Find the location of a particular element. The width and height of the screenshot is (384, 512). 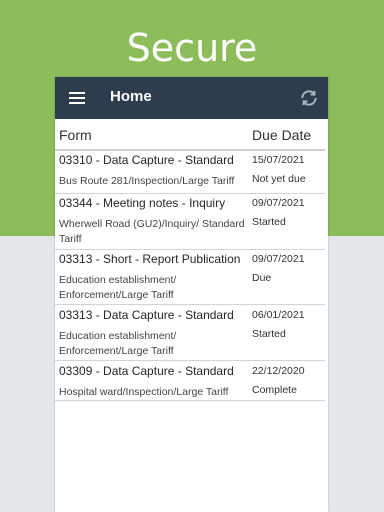

form-subtitle: Bus Route 281/Inspection/Large Tariff is located at coordinates (147, 181).